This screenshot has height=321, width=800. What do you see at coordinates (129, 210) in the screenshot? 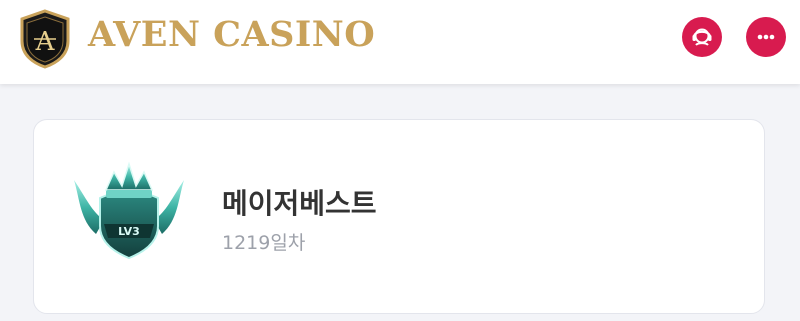
I see `level-badge-icon: LV3` at bounding box center [129, 210].